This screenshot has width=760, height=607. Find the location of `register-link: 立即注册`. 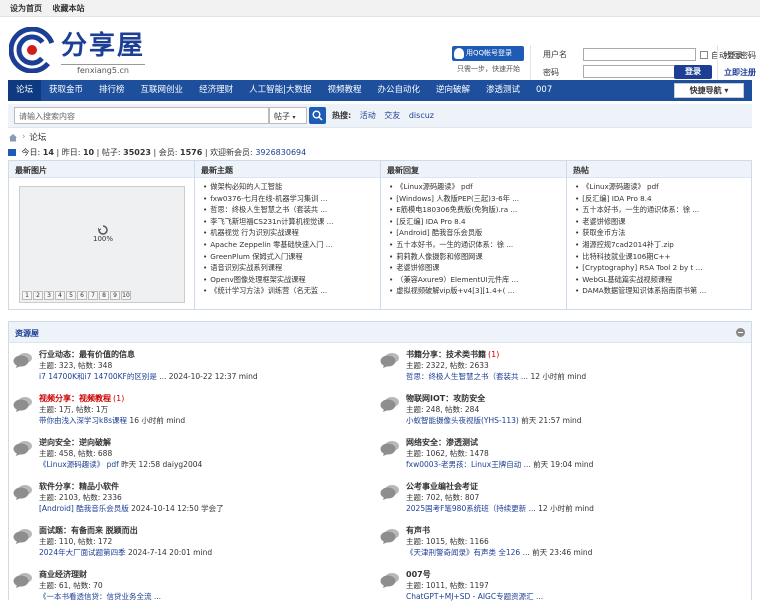

register-link: 立即注册 is located at coordinates (740, 72).